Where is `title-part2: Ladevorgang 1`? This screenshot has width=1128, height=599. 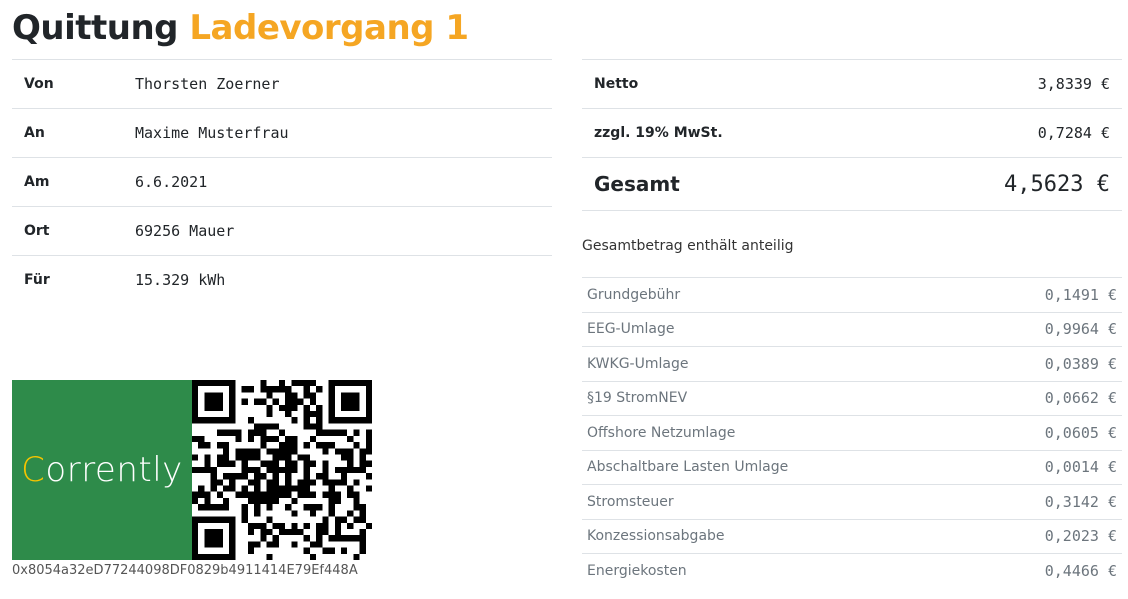 title-part2: Ladevorgang 1 is located at coordinates (329, 28).